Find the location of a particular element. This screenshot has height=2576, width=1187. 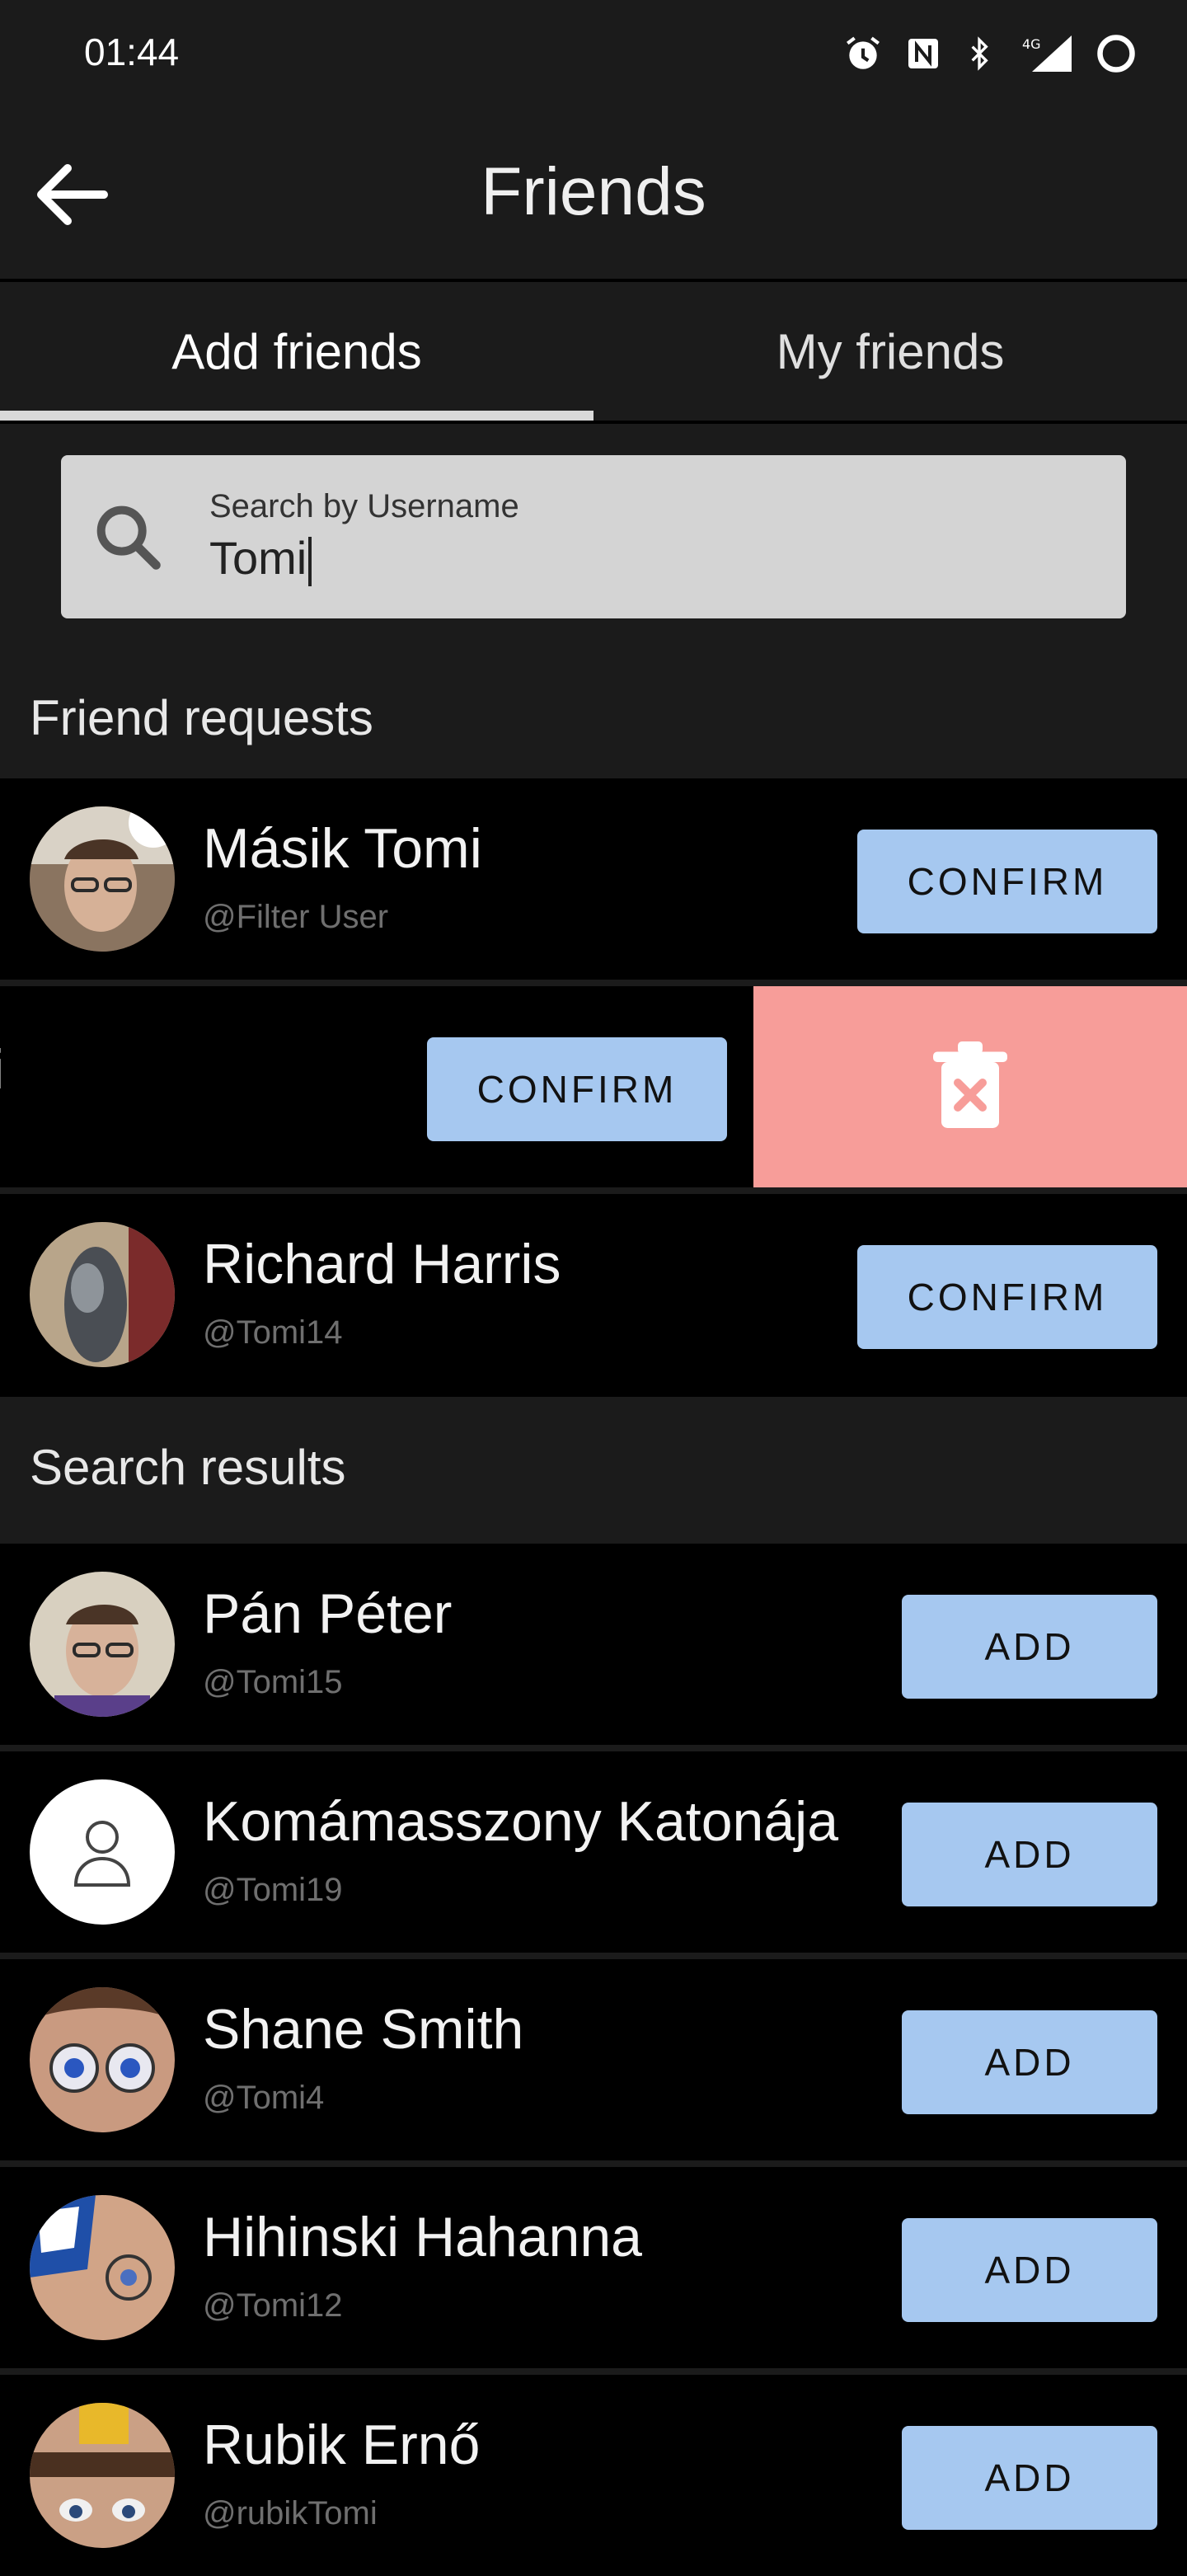

app-bar: Friends is located at coordinates (593, 194).